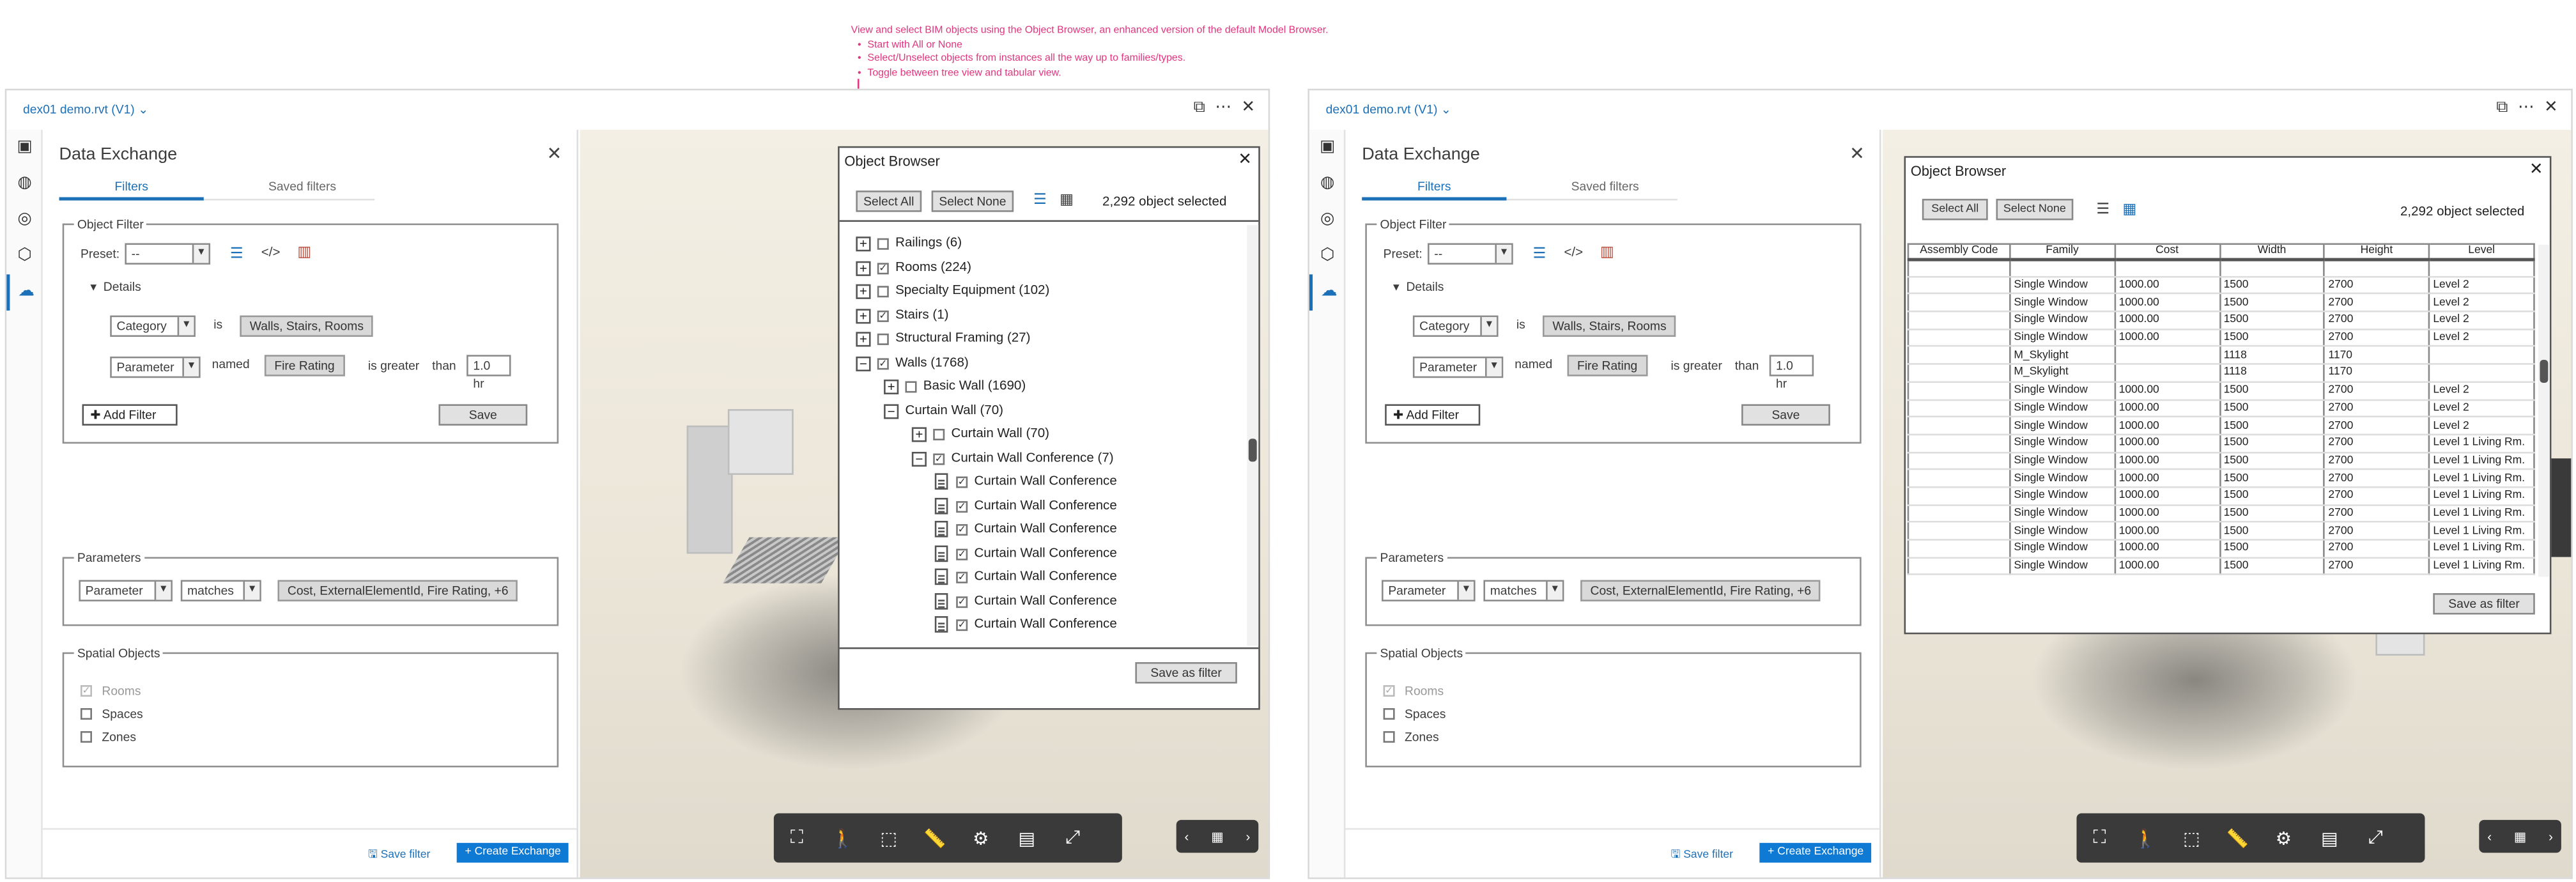 This screenshot has width=2576, height=882. Describe the element at coordinates (512, 852) in the screenshot. I see `create-exchange-button: + Create Exchange` at that location.